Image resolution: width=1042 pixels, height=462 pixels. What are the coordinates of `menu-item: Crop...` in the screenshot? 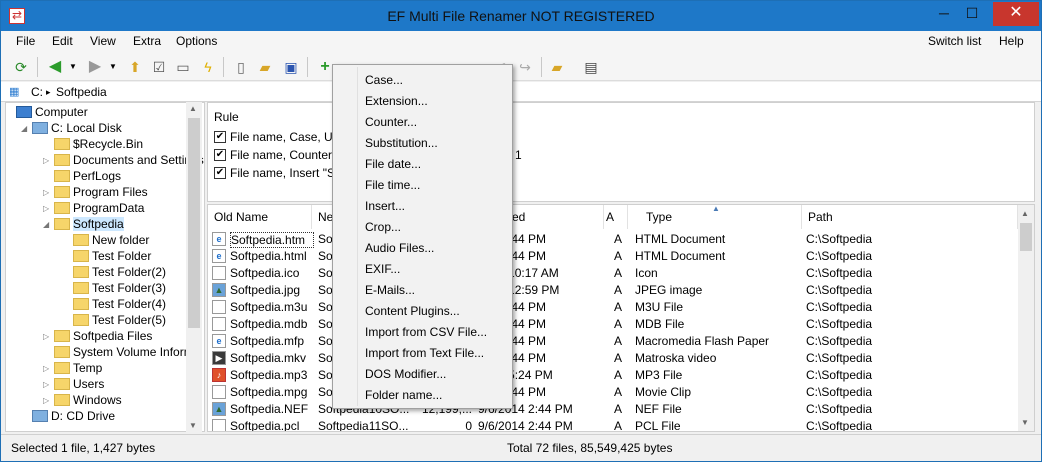 It's located at (383, 227).